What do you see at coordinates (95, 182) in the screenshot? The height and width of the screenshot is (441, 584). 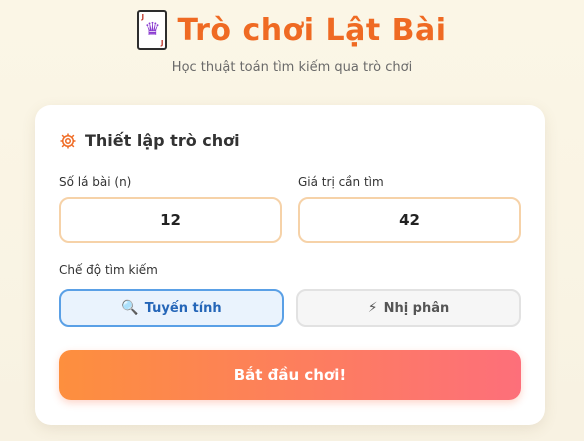 I see `card-count-label: Số lá bài (n)` at bounding box center [95, 182].